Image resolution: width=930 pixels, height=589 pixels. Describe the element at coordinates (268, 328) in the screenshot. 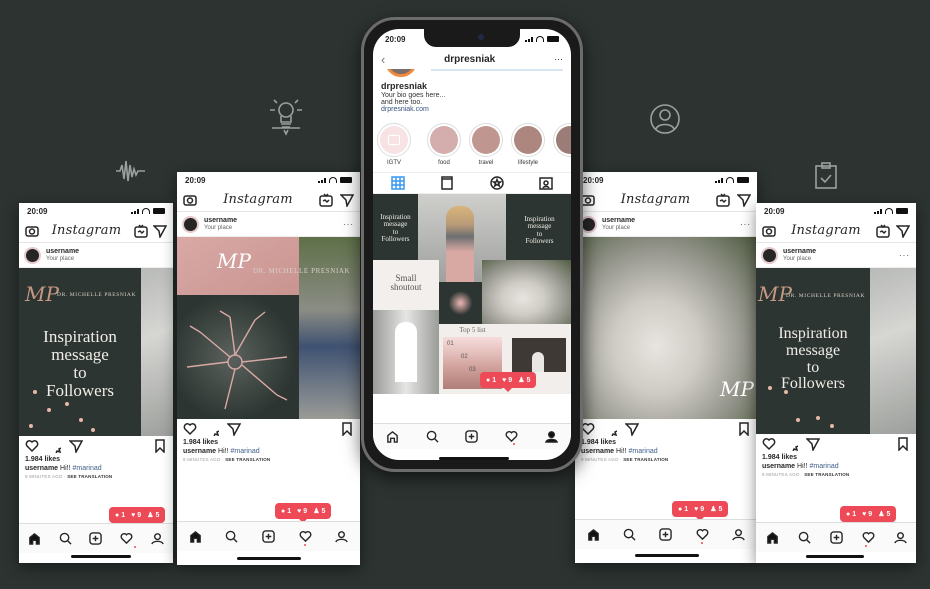

I see `post-image: MP DR. MICHELLE PRESNIAK` at that location.